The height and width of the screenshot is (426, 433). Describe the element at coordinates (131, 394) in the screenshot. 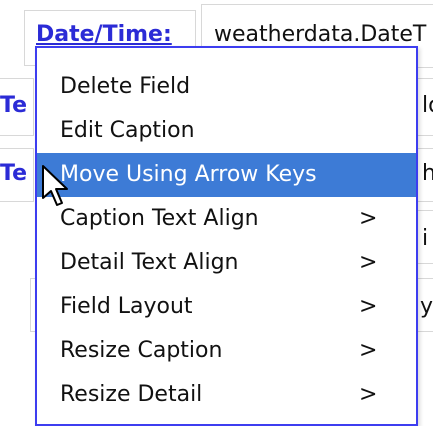

I see `menu-item-label: Resize Detail` at that location.